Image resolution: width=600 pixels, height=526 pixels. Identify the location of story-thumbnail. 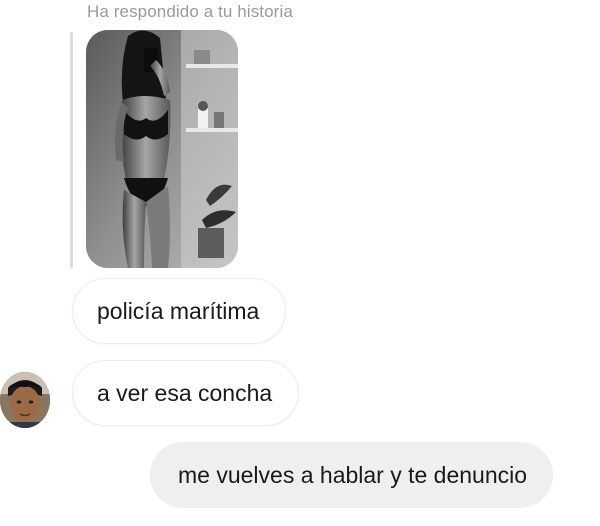
(162, 149).